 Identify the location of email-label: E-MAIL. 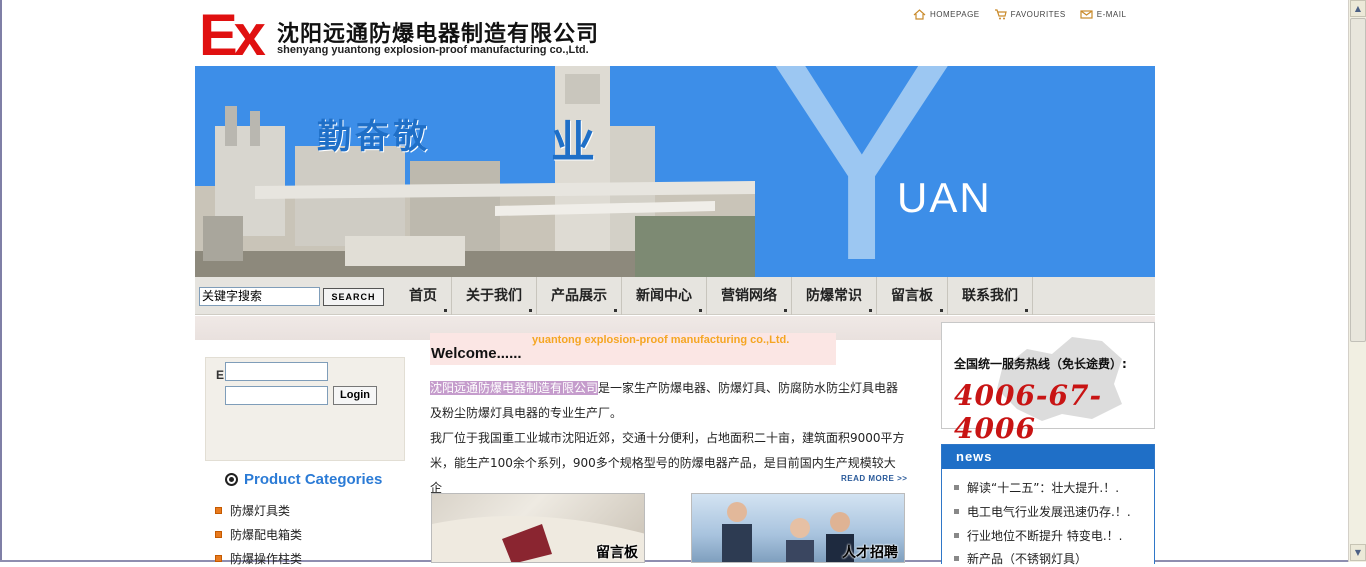
(1111, 14).